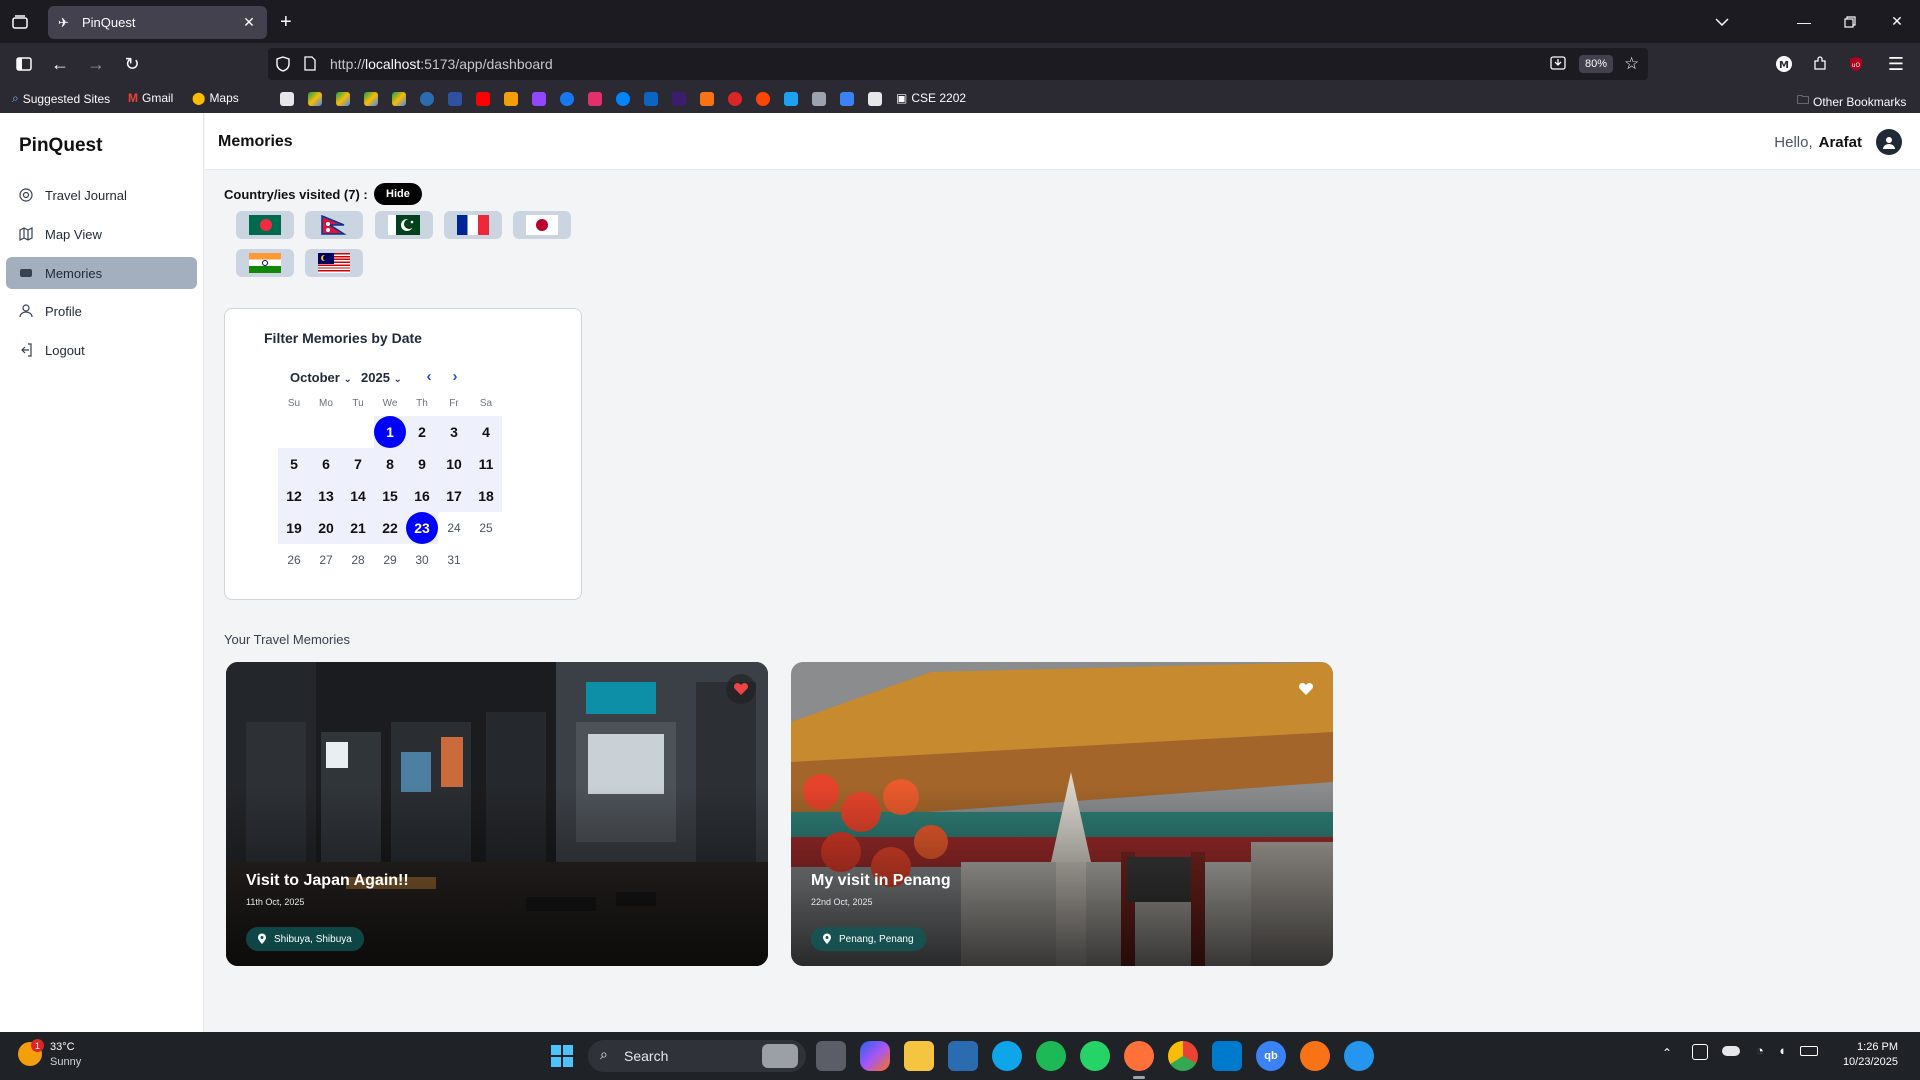 The image size is (1920, 1080). What do you see at coordinates (562, 1056) in the screenshot?
I see `windows-start-icon` at bounding box center [562, 1056].